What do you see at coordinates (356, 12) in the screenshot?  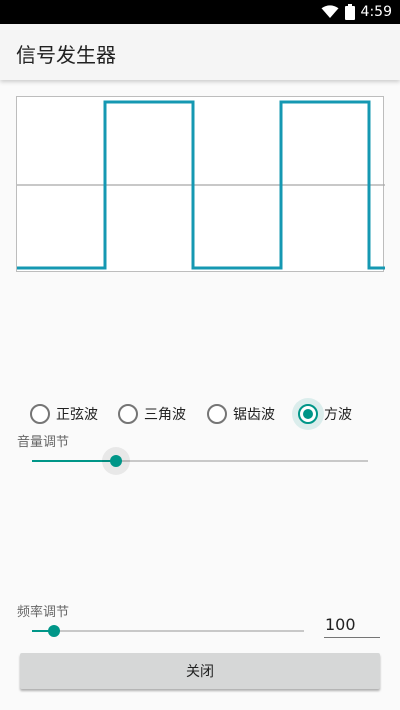 I see `status-icons: 4:59` at bounding box center [356, 12].